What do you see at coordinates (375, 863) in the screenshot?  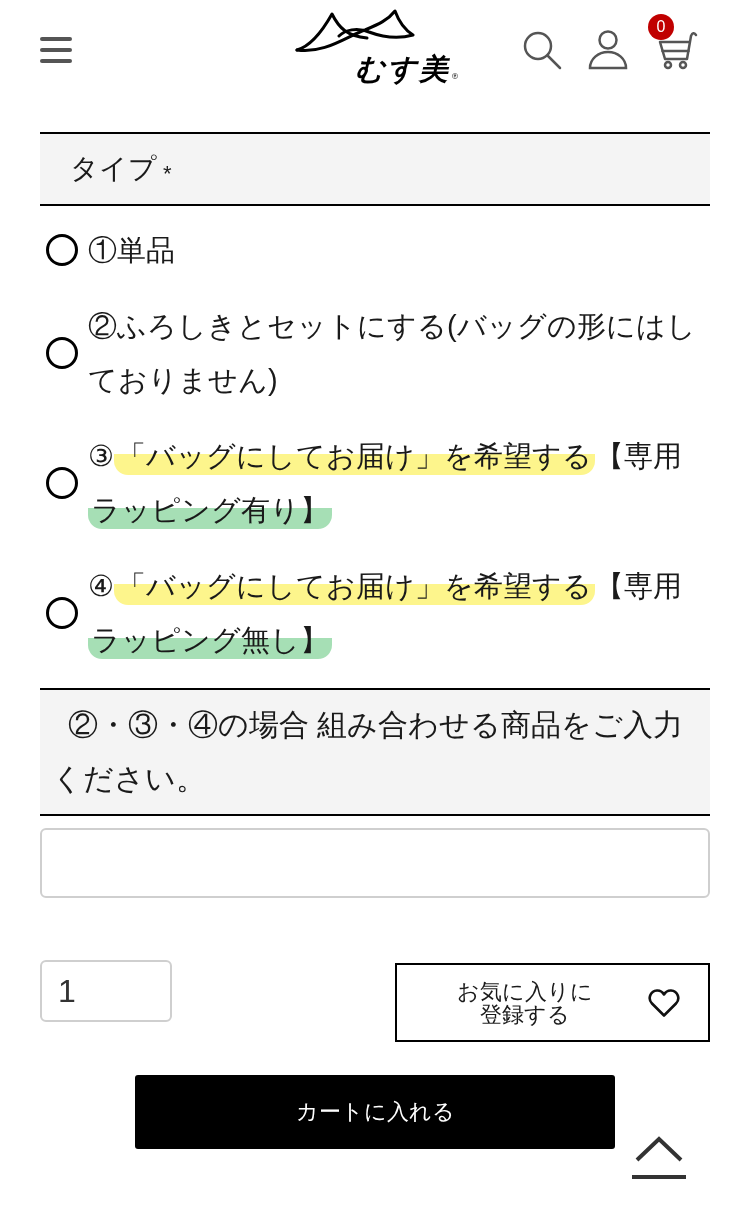 I see `text-input-field` at bounding box center [375, 863].